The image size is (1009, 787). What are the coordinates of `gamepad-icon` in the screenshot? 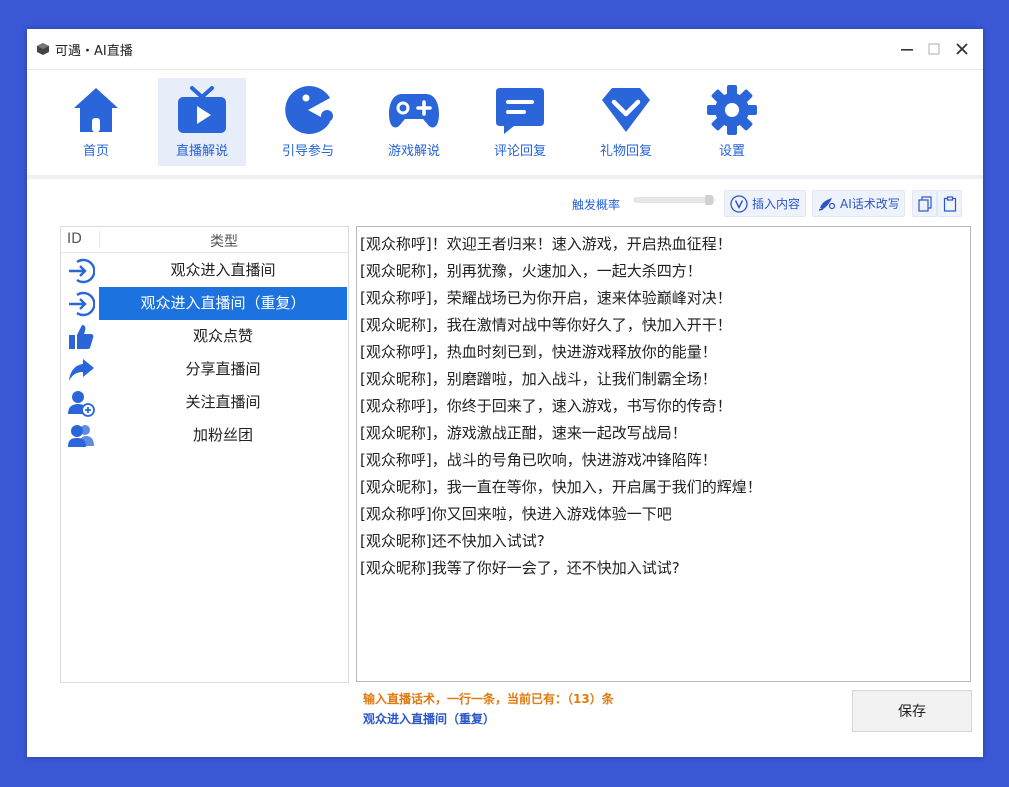 It's located at (414, 111).